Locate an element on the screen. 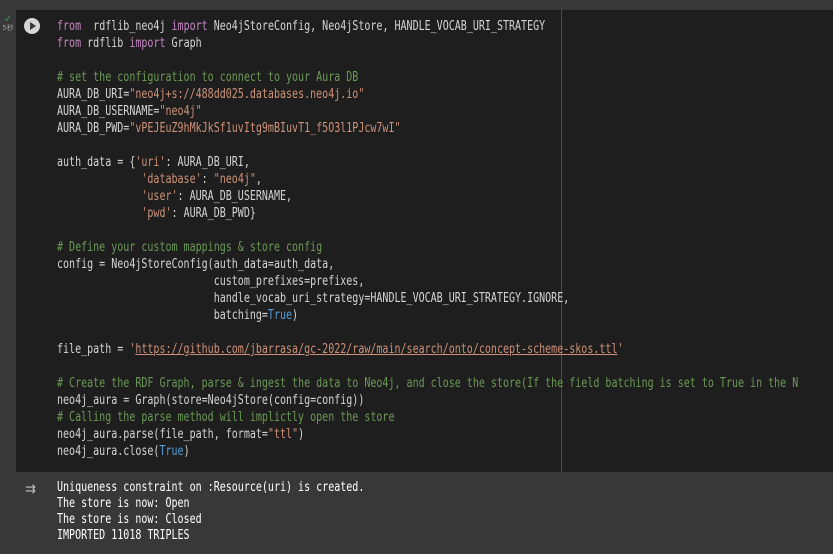  cell-gutter is located at coordinates (8, 241).